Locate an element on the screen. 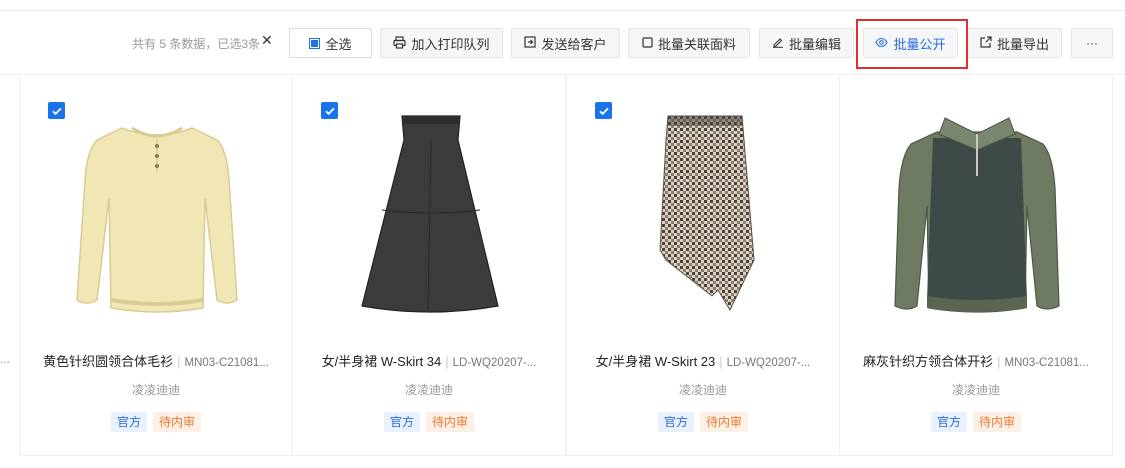 This screenshot has width=1125, height=468. add-print-queue-label: 加入打印队列 is located at coordinates (450, 44).